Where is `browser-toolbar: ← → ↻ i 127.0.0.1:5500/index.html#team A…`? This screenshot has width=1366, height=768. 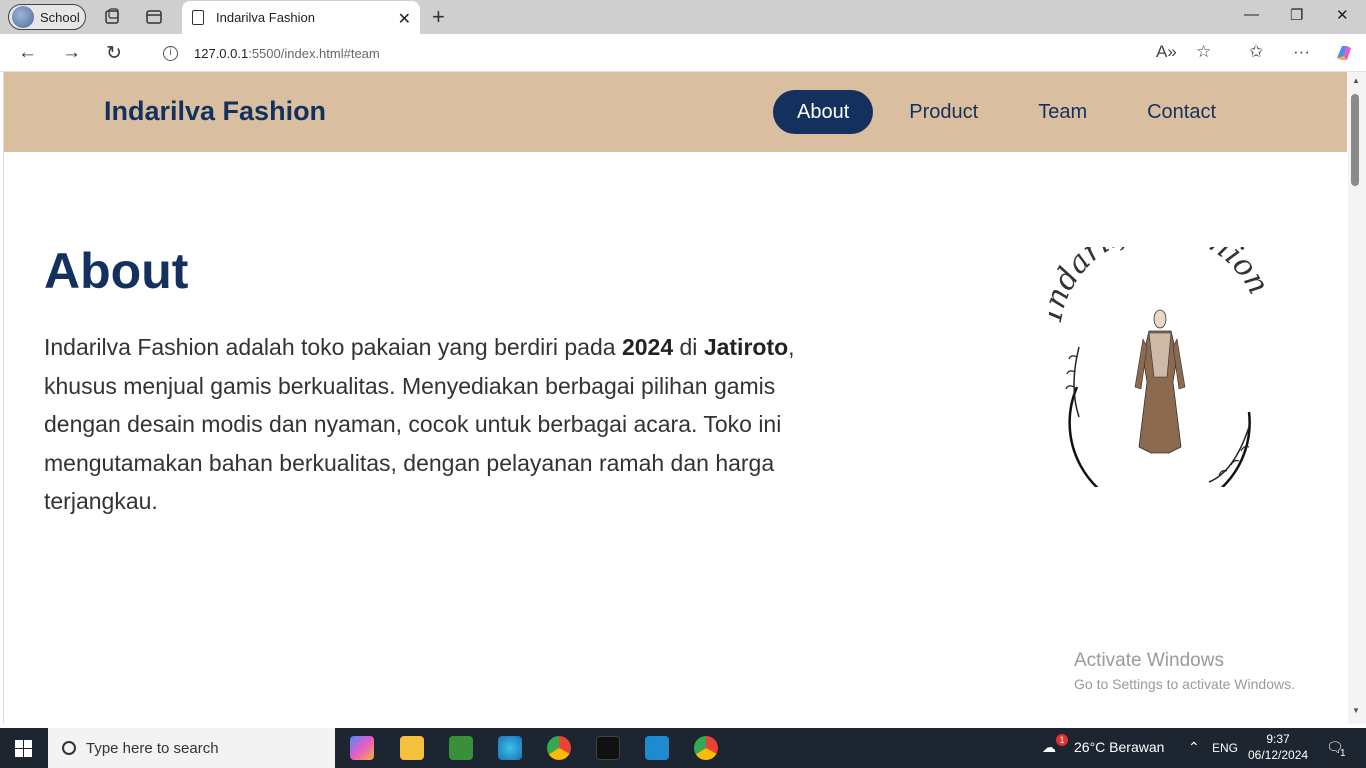
browser-toolbar: ← → ↻ i 127.0.0.1:5500/index.html#team A… is located at coordinates (683, 53).